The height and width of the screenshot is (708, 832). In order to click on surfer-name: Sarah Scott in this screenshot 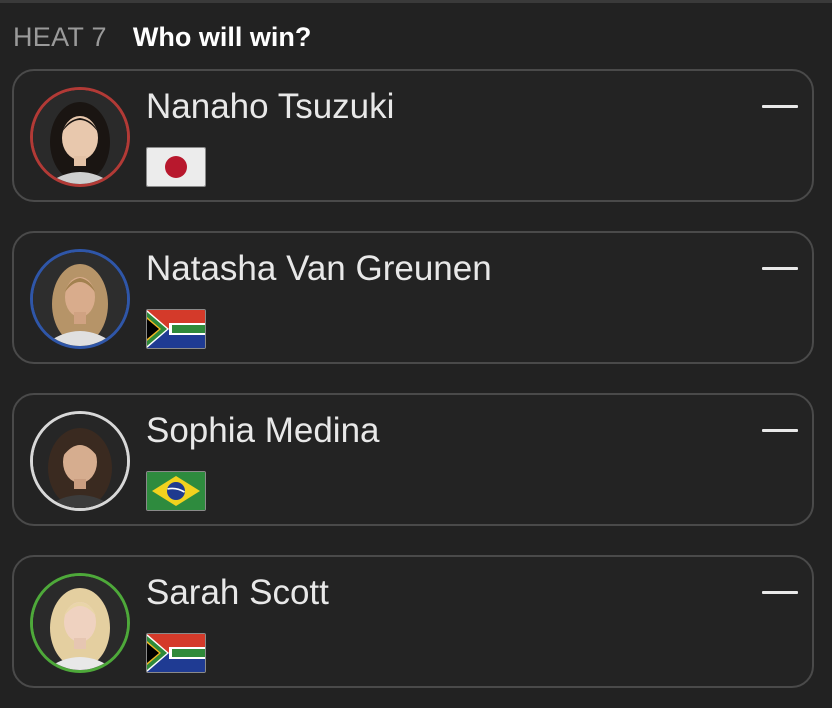, I will do `click(237, 592)`.